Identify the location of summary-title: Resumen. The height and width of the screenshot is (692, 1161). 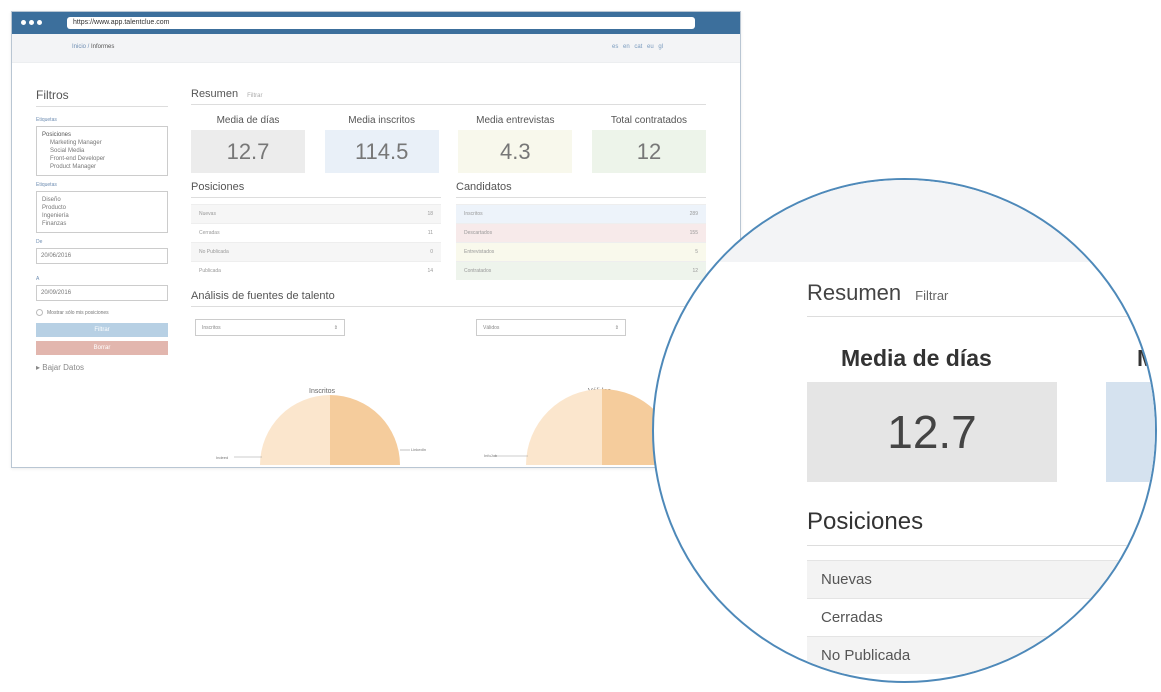
(215, 94).